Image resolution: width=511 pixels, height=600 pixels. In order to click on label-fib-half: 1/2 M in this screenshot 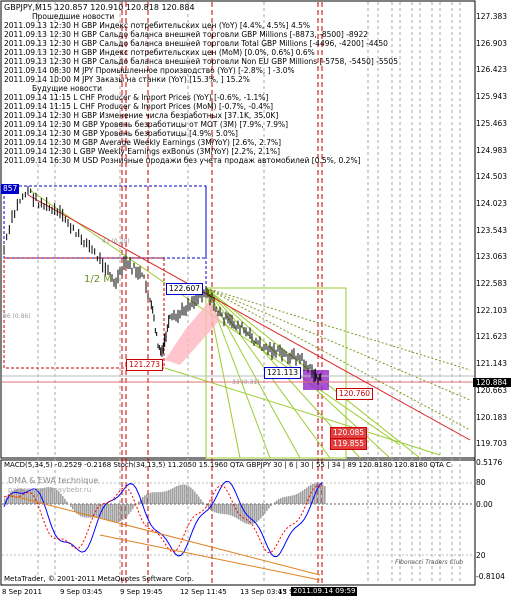, I will do `click(98, 279)`.